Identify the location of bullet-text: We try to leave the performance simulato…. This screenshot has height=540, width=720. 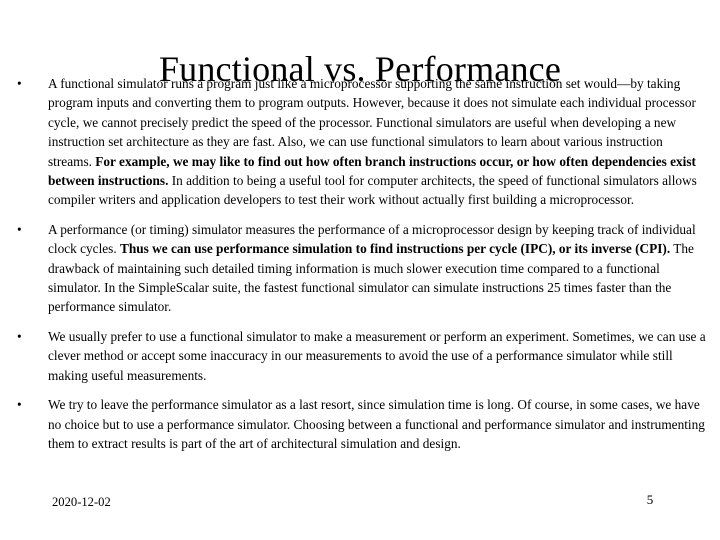
(376, 424).